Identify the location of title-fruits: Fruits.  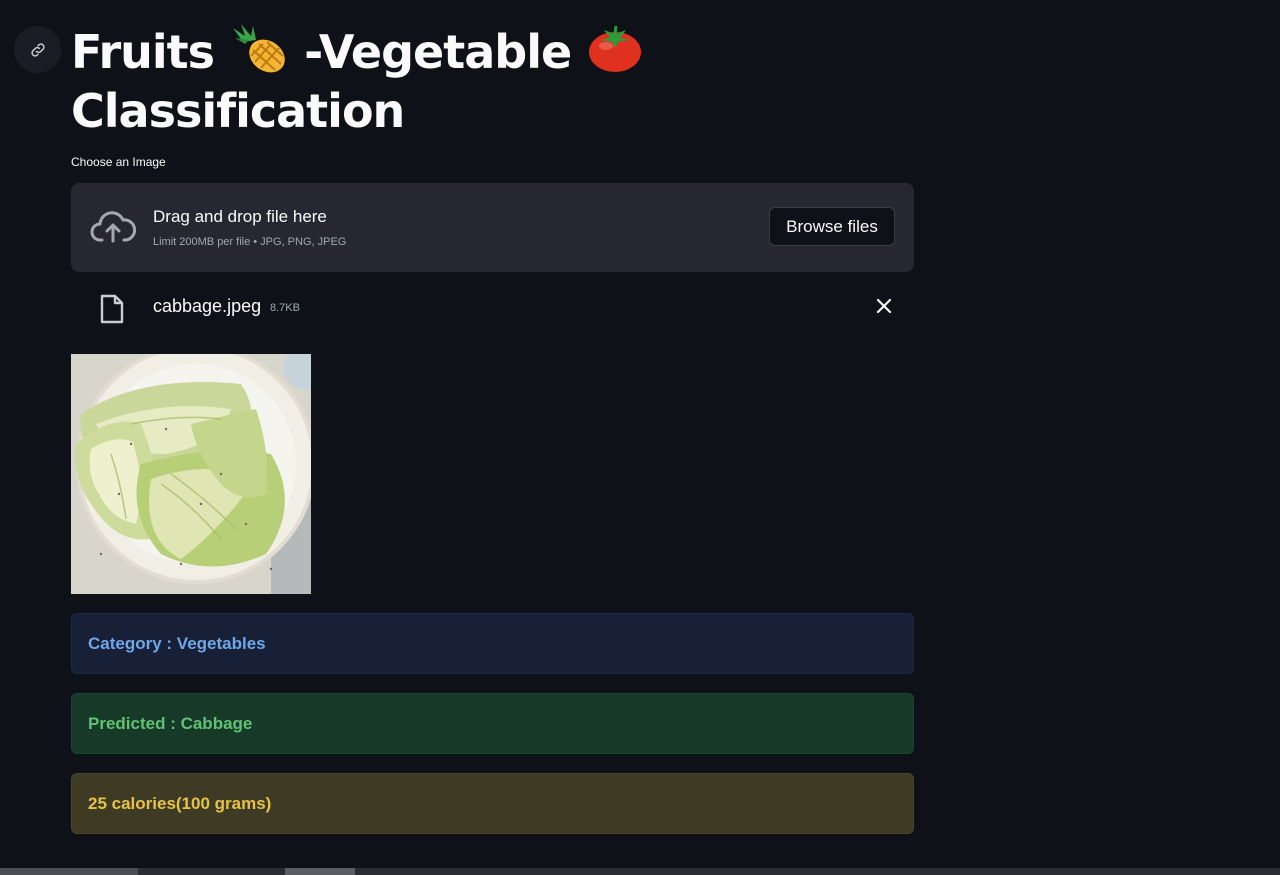
(143, 52).